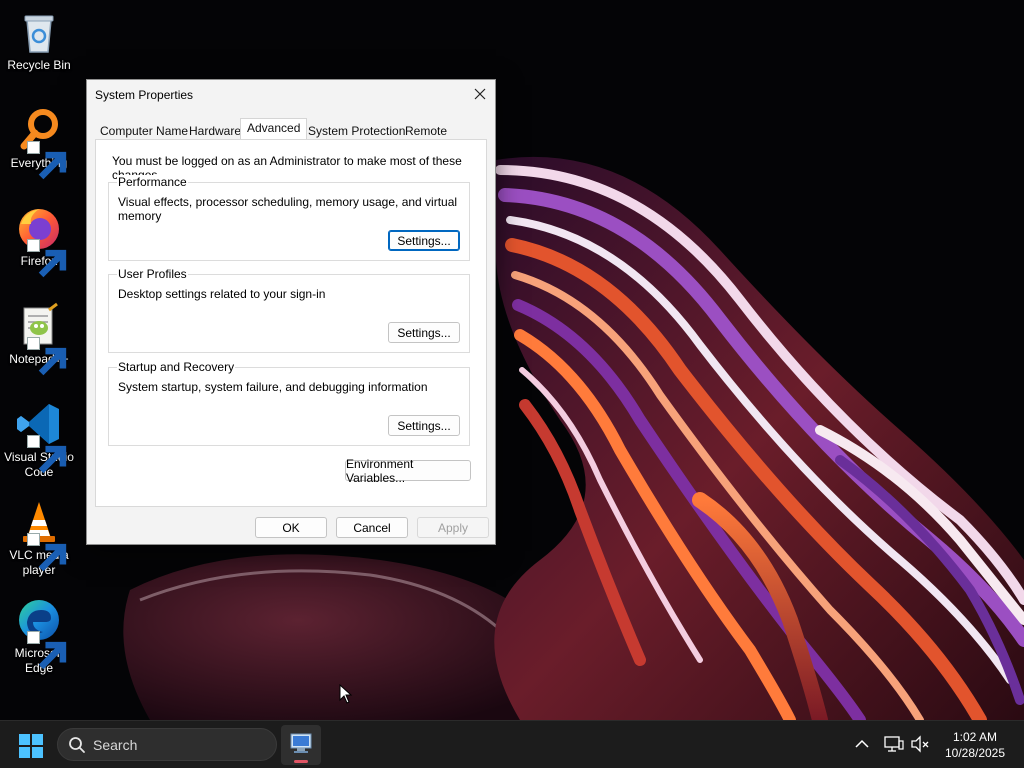 The image size is (1024, 768). I want to click on desktop-icon-microsoft-edge: Microsoft Edge, so click(39, 636).